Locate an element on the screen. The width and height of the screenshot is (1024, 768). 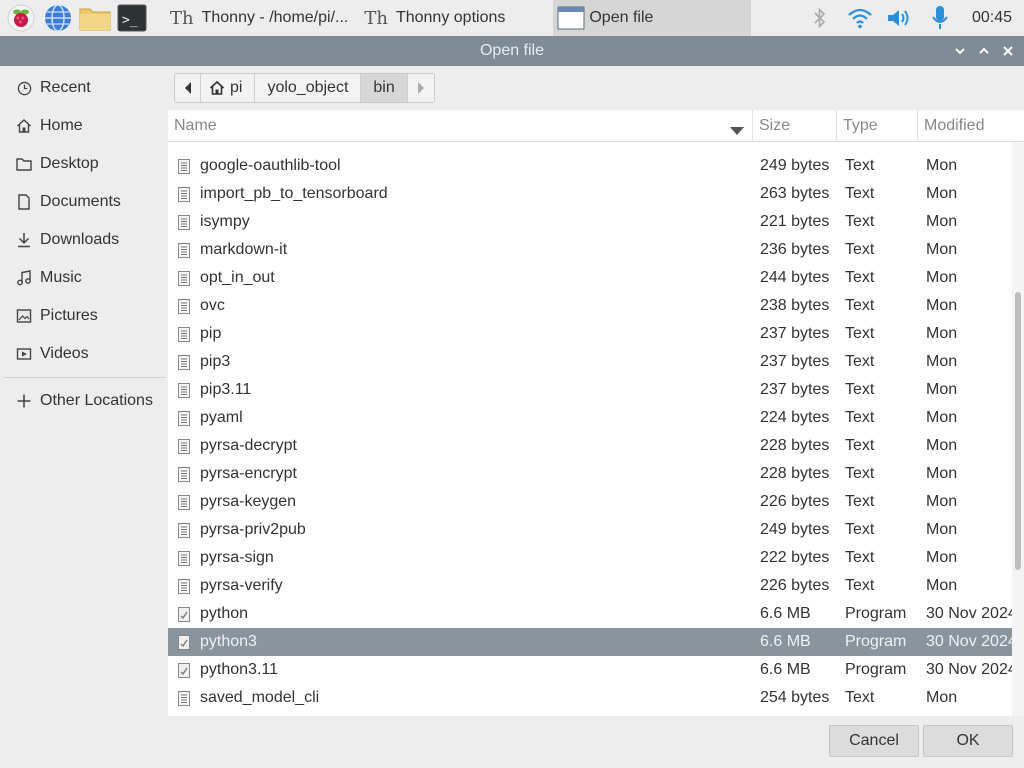
sidebar-item-videos: Videos is located at coordinates (84, 354).